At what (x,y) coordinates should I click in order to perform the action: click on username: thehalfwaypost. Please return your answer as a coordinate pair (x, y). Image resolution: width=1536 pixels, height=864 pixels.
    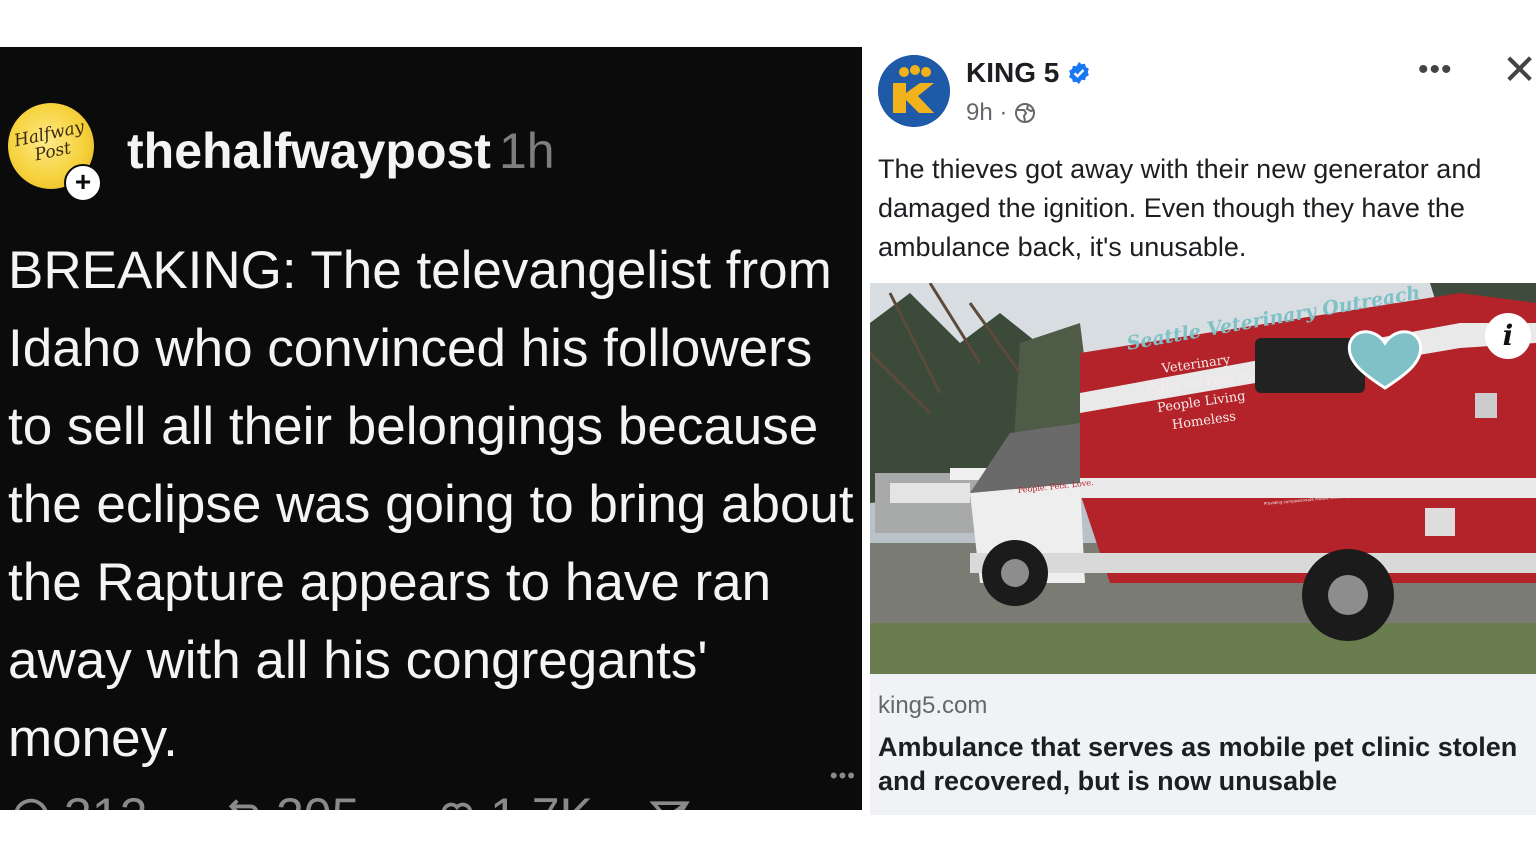
    Looking at the image, I should click on (309, 151).